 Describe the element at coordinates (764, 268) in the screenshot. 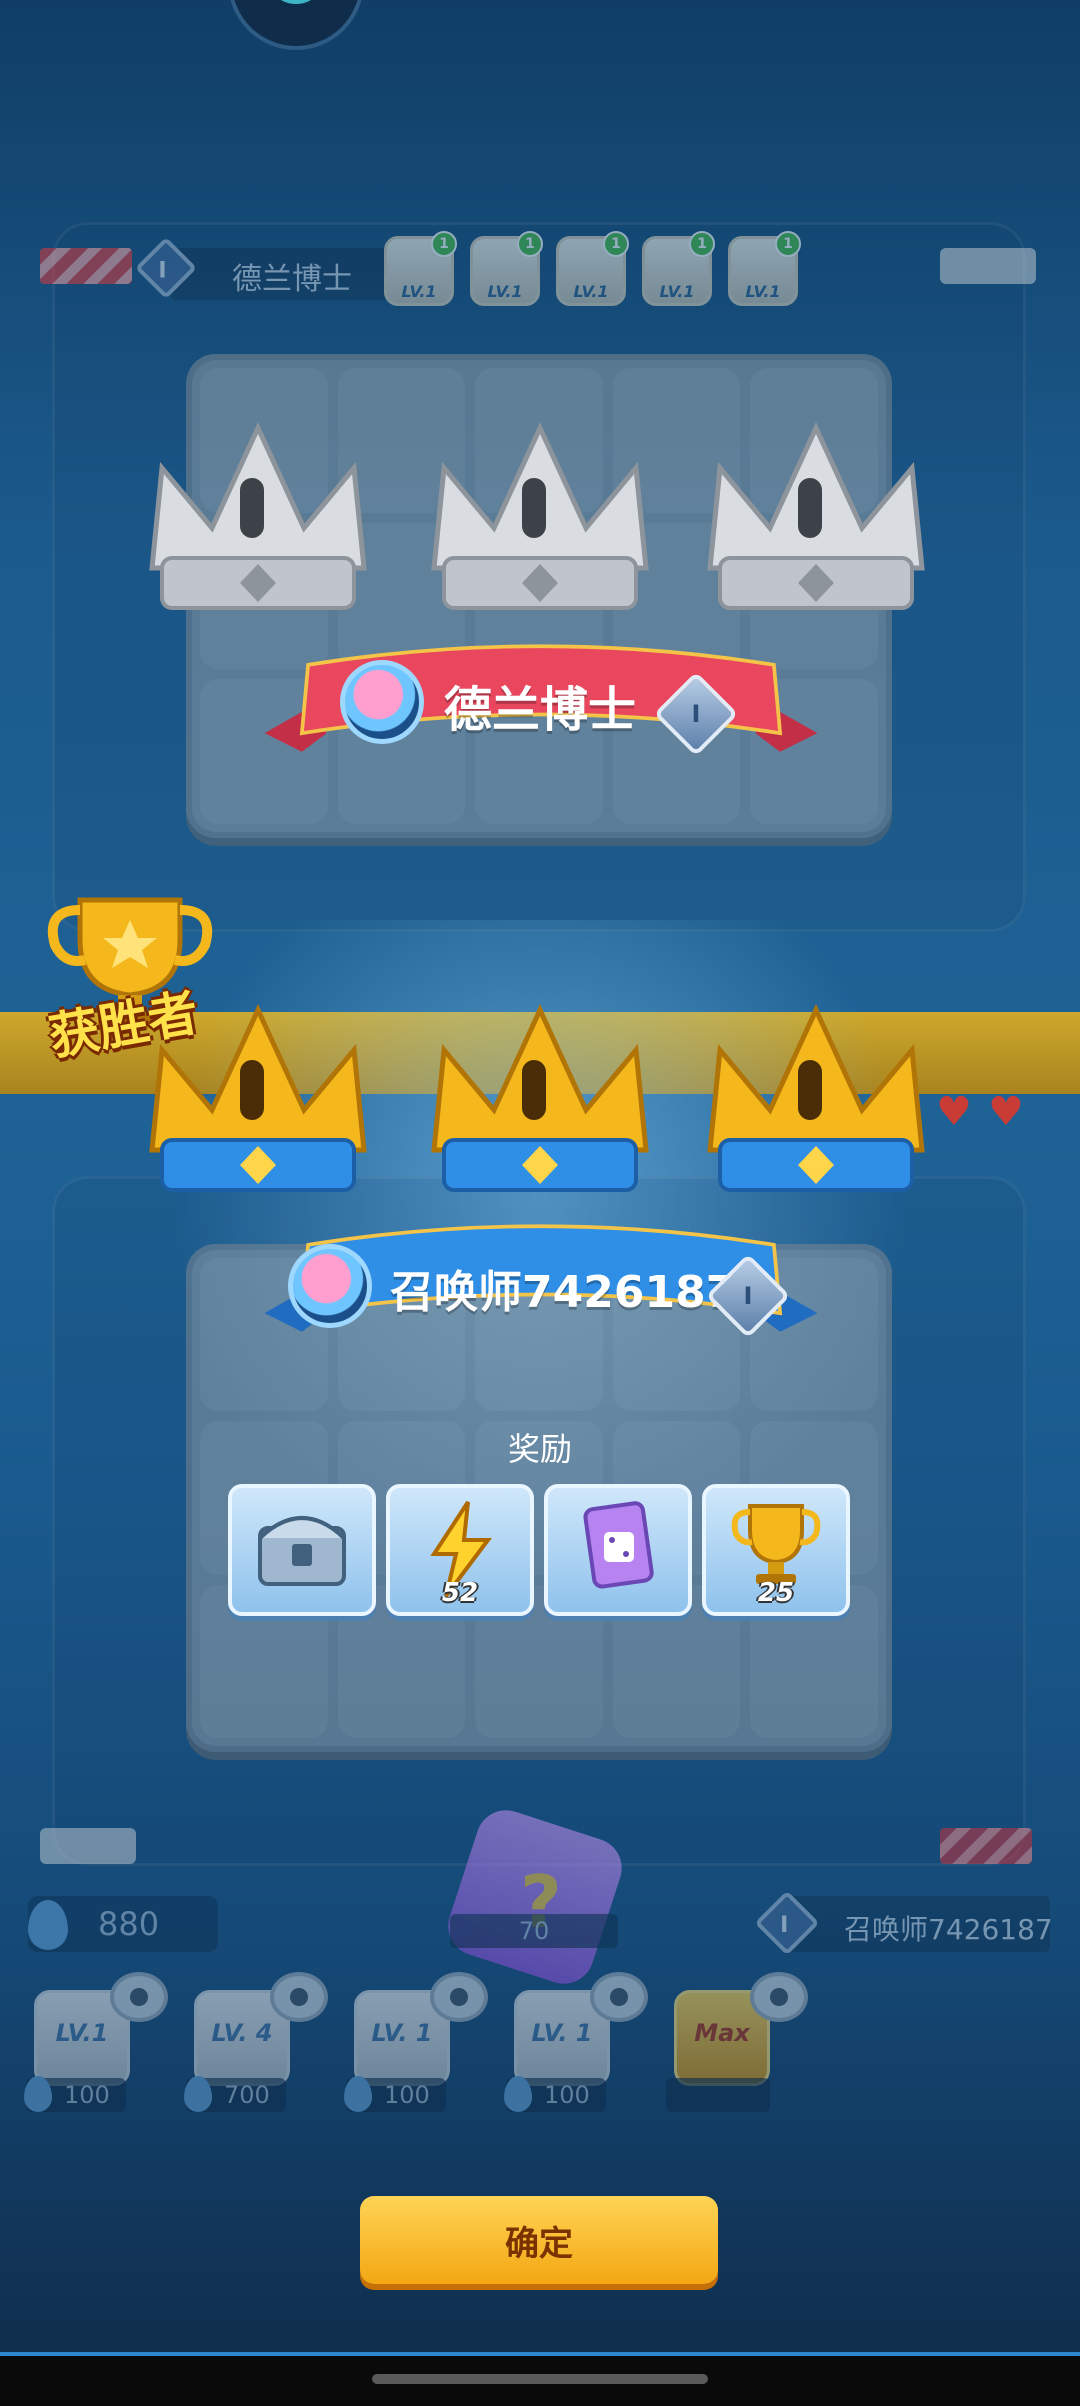

I see `water-icon: 1 LV.1` at that location.